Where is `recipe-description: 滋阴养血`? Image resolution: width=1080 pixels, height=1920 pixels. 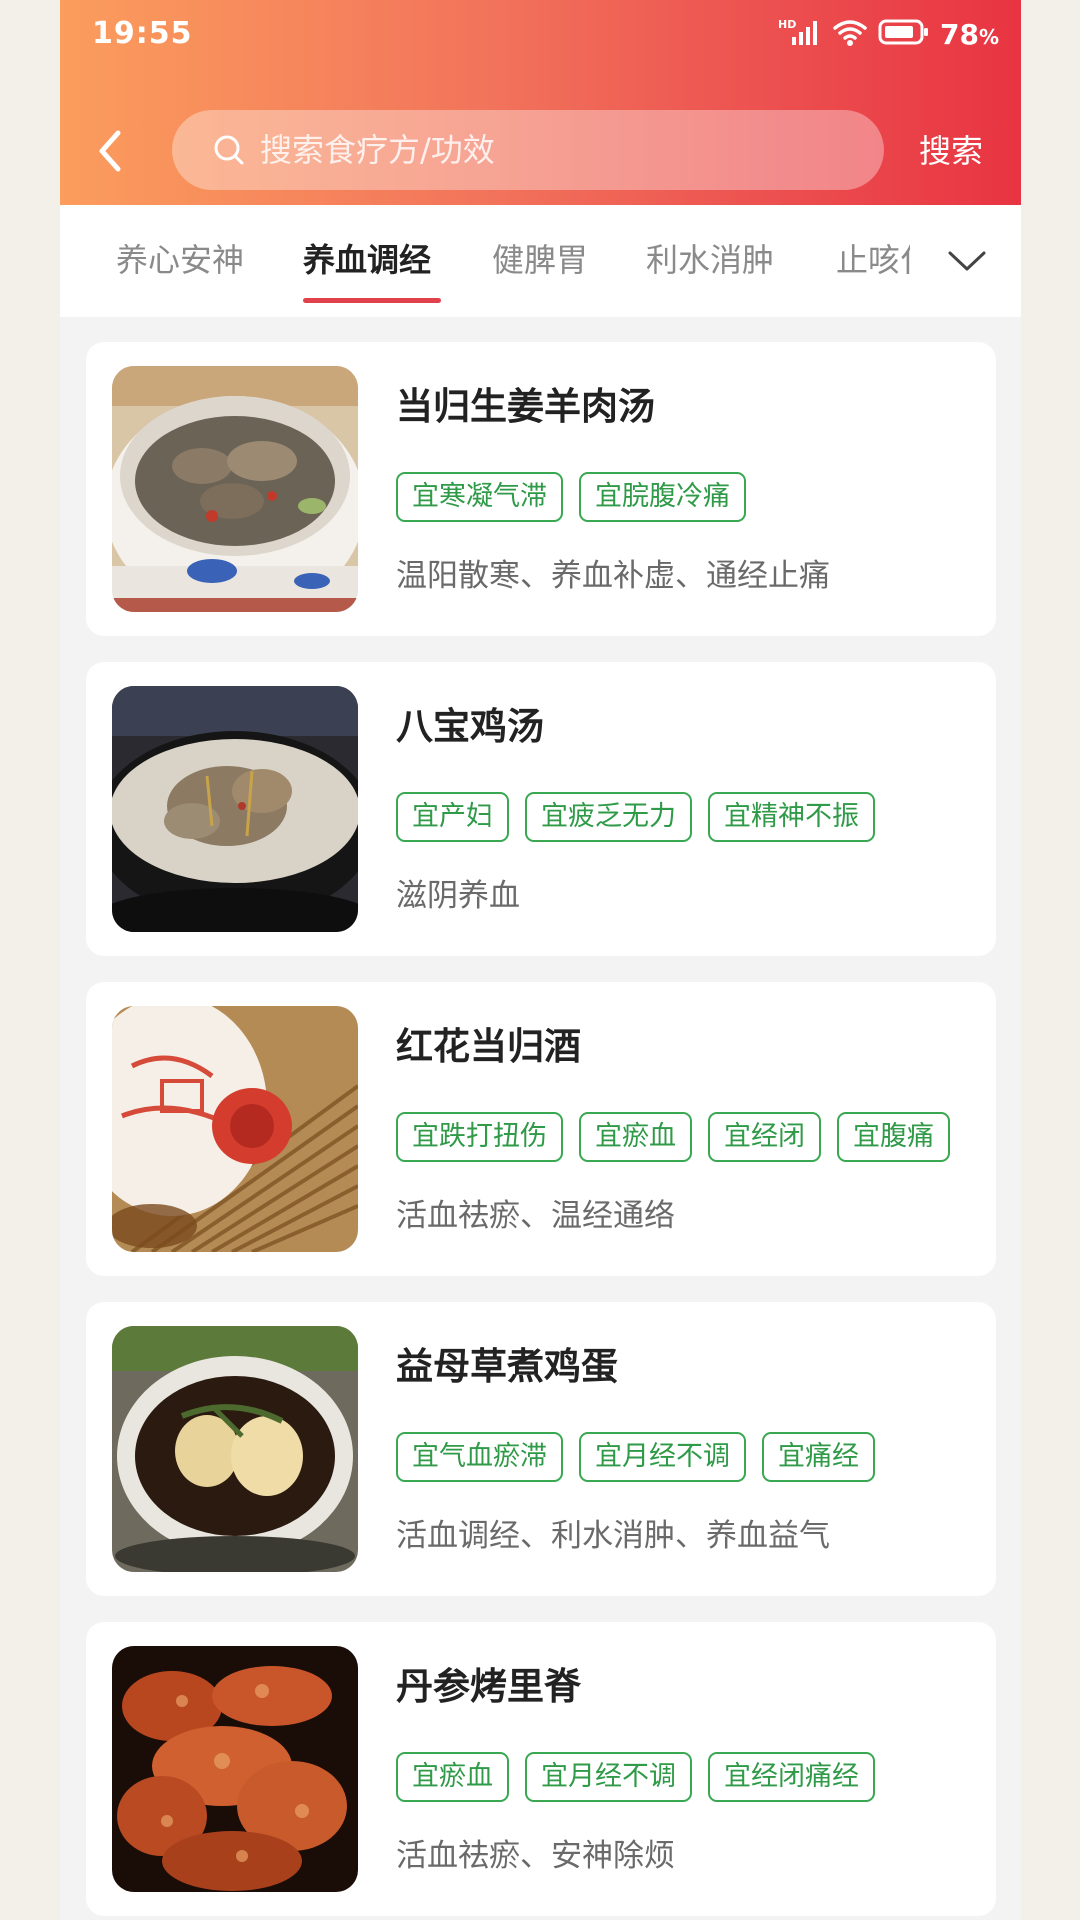 recipe-description: 滋阴养血 is located at coordinates (458, 896).